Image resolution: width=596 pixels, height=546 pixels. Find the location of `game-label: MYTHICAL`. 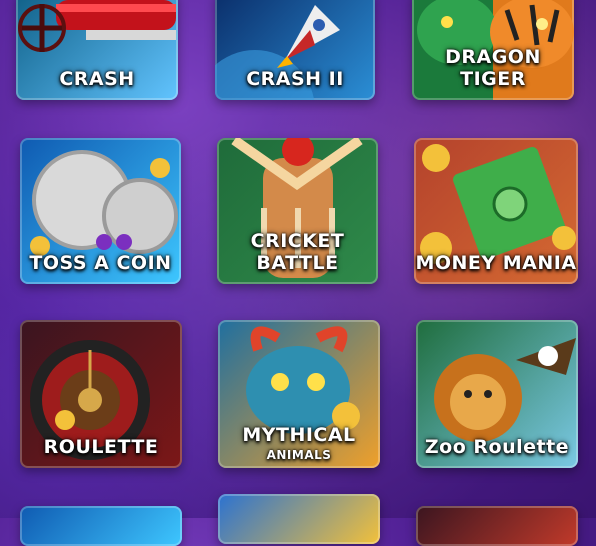

game-label: MYTHICAL is located at coordinates (299, 435).